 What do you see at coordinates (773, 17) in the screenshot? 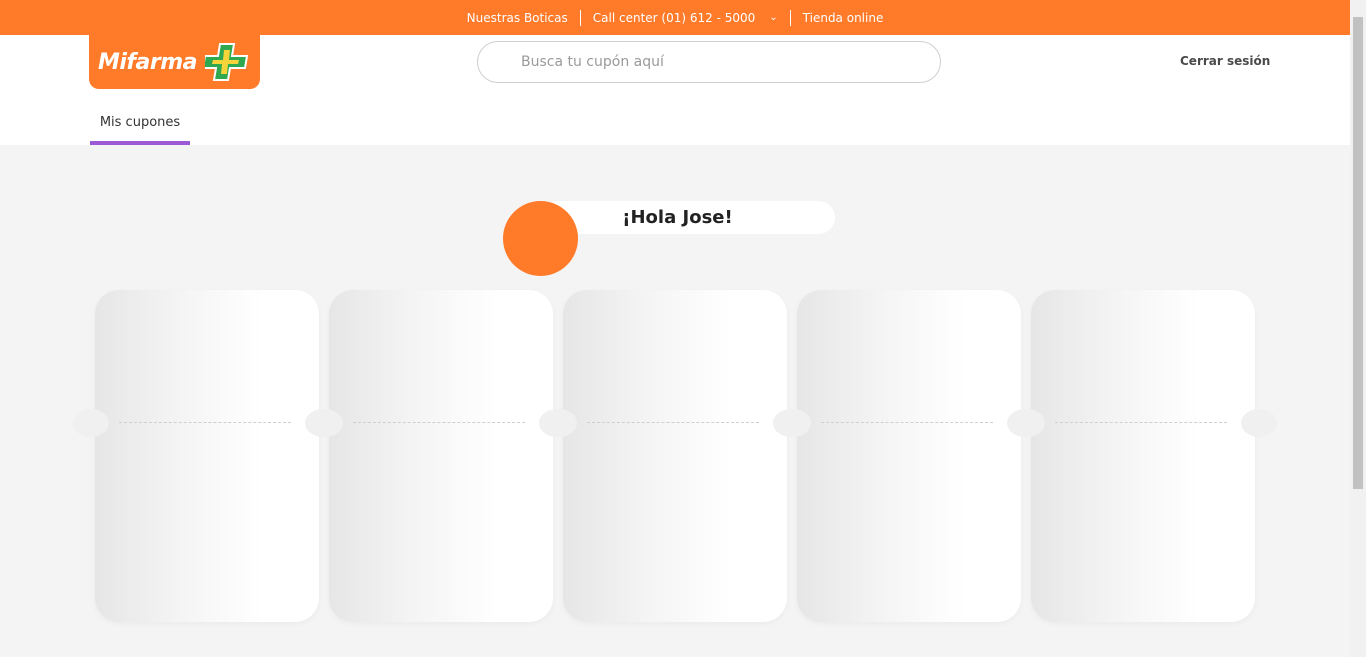
I see `chevron-down-icon: ⌄` at bounding box center [773, 17].